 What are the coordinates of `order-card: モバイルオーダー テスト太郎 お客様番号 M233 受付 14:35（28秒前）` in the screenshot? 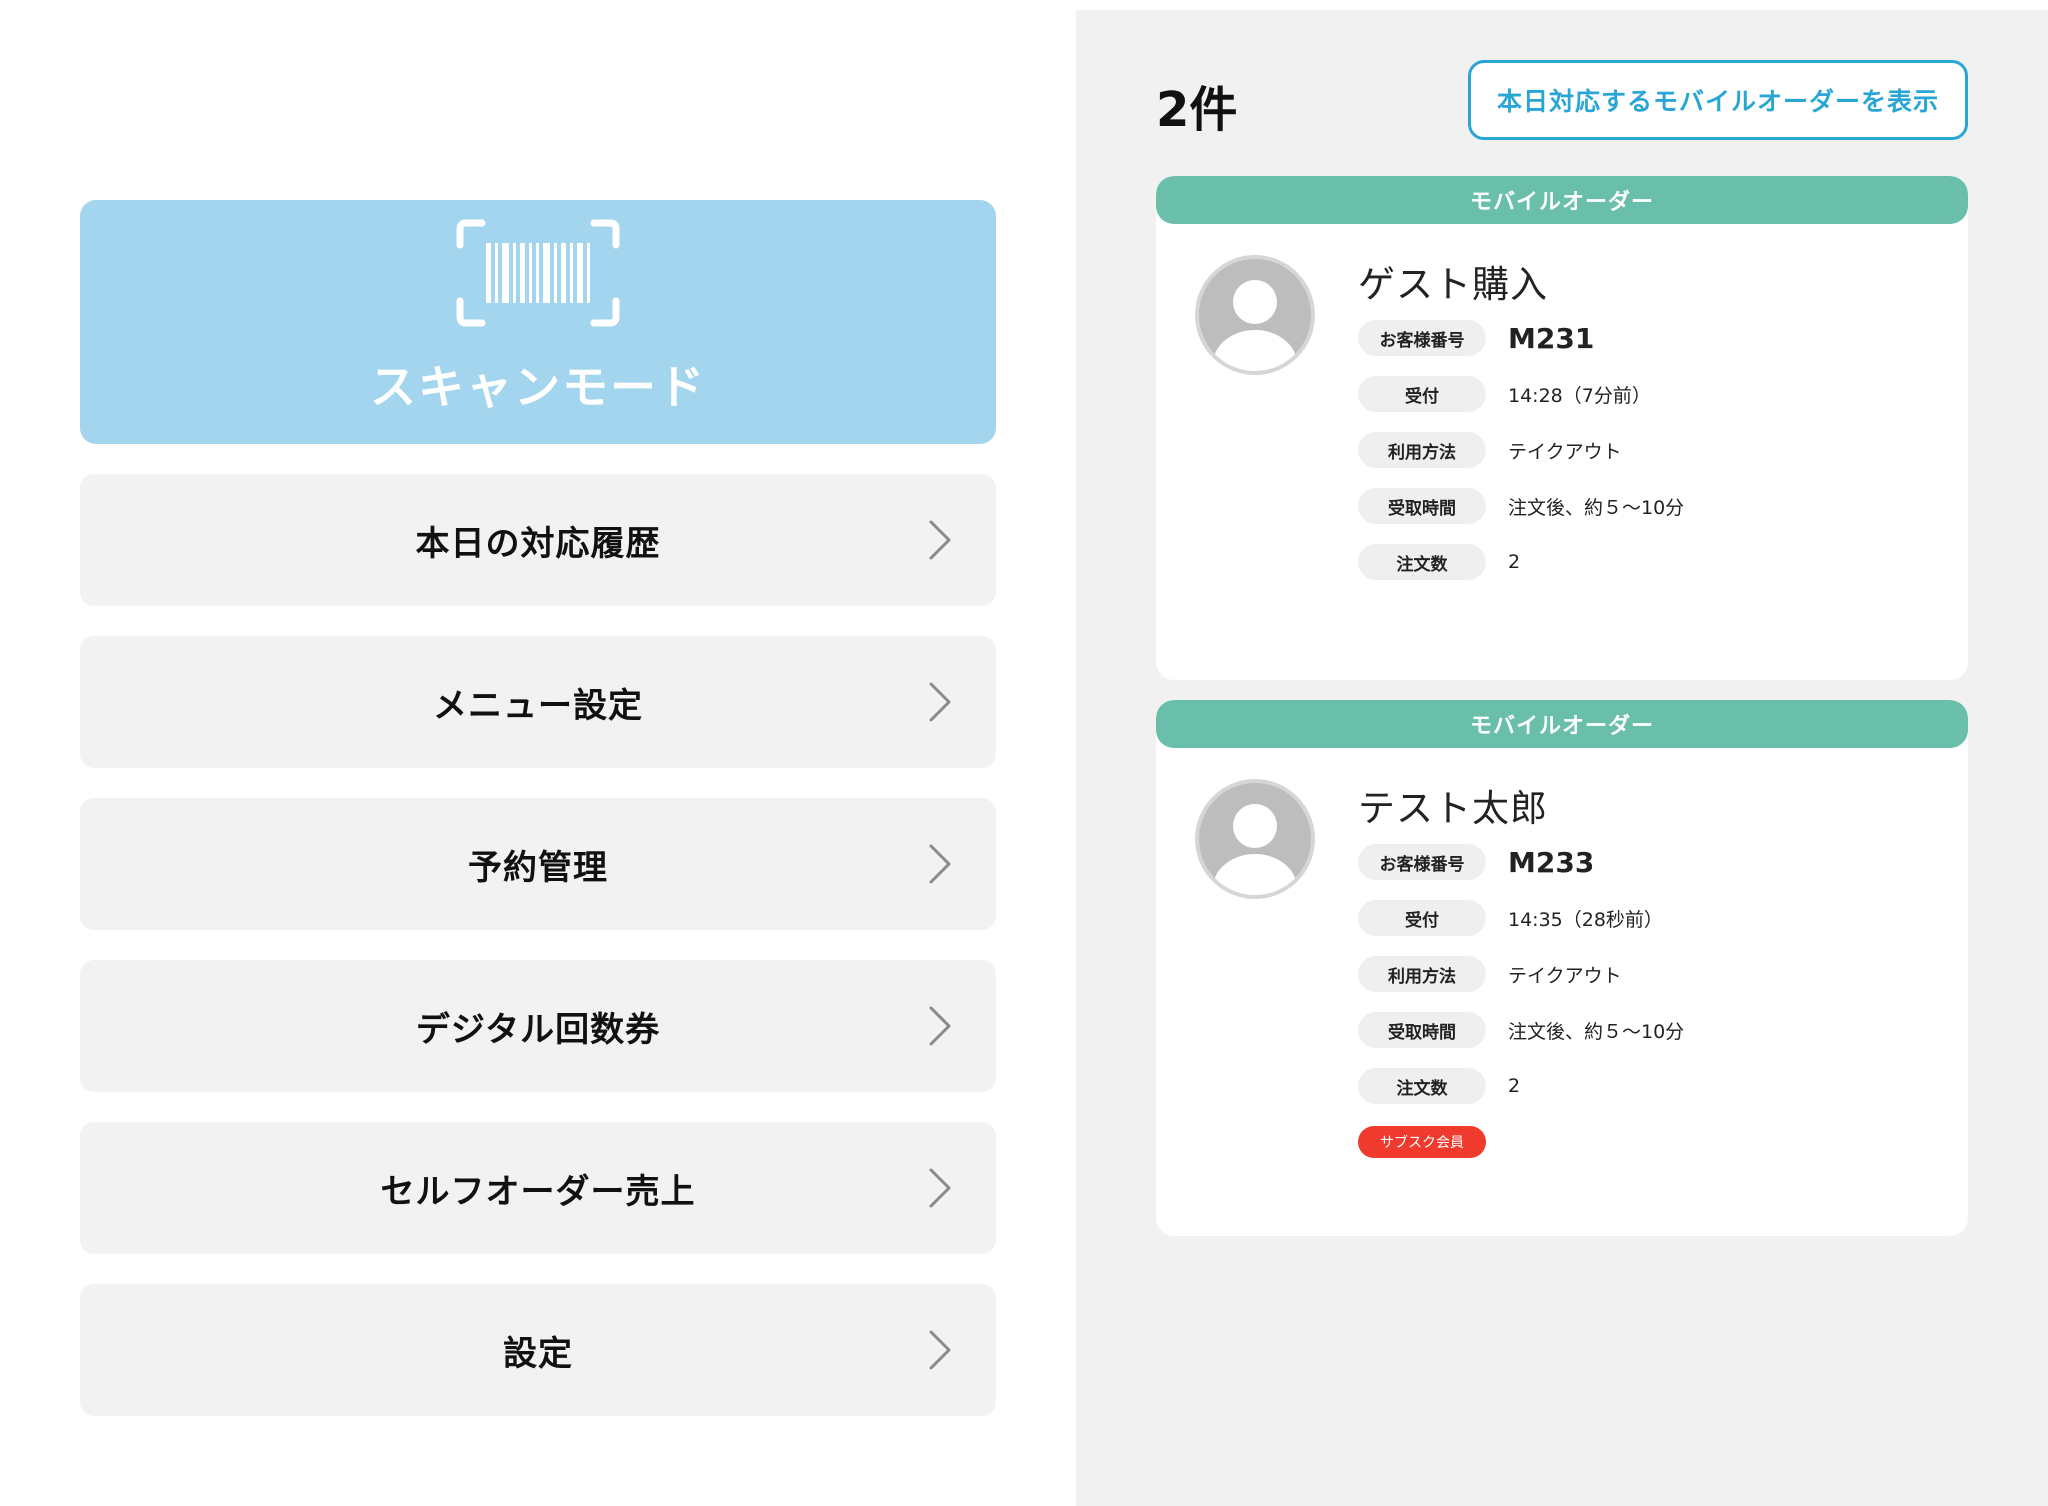 It's located at (1562, 968).